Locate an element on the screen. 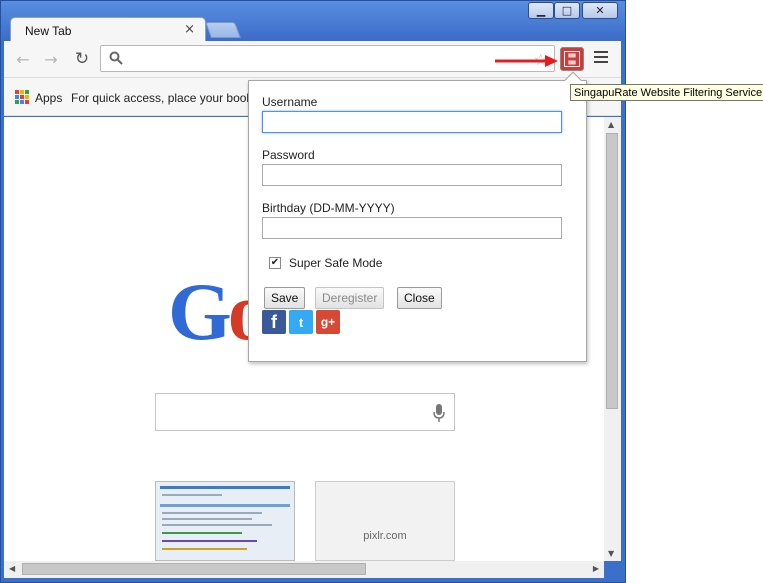 This screenshot has height=583, width=763. new-tab-button is located at coordinates (223, 30).